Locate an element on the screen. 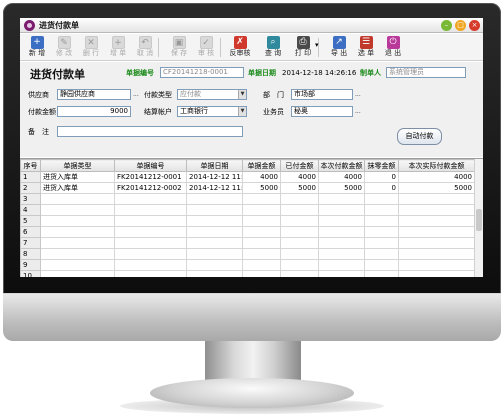 This screenshot has height=417, width=504. toolbar-button-4: ↶ 取 消 is located at coordinates (145, 47).